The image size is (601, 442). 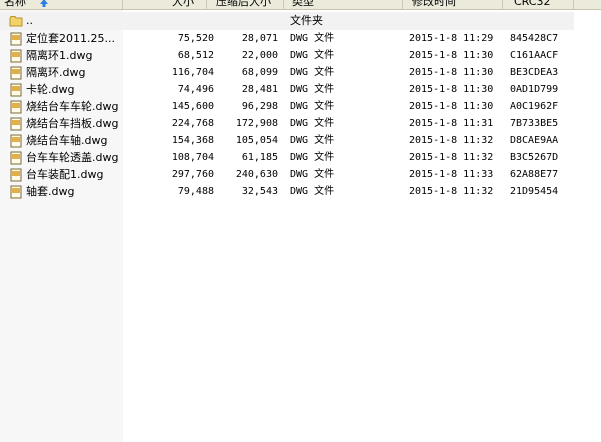 What do you see at coordinates (451, 38) in the screenshot?
I see `file-modified: 2015-1-8 11:29` at bounding box center [451, 38].